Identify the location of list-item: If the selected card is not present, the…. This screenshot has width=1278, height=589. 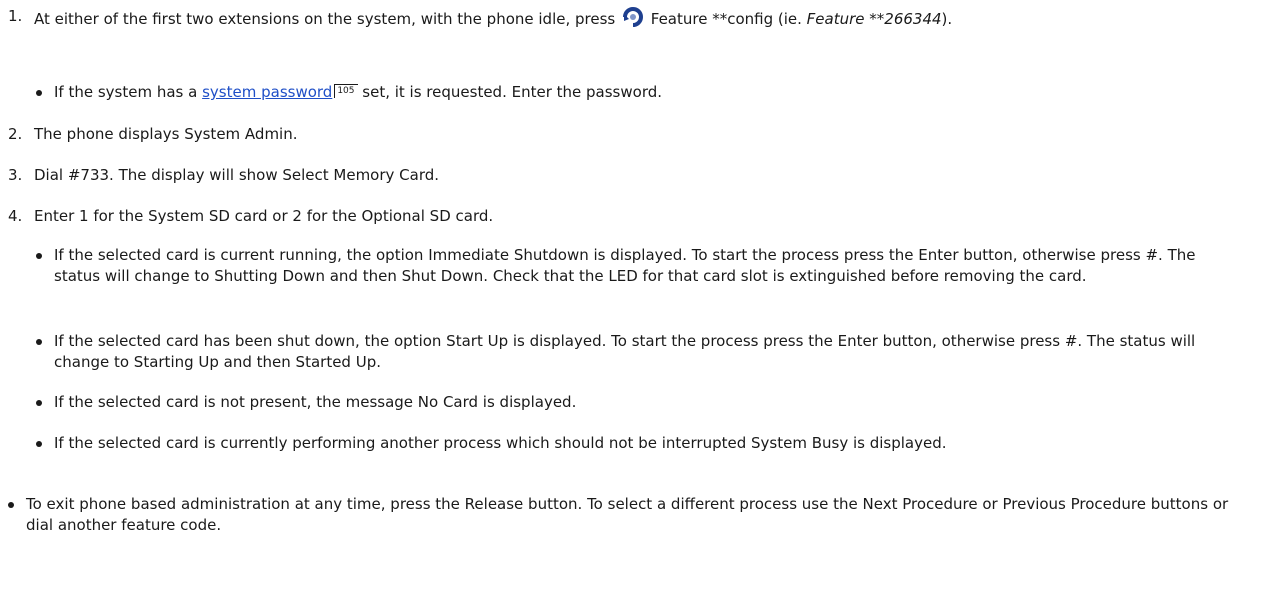
(636, 402).